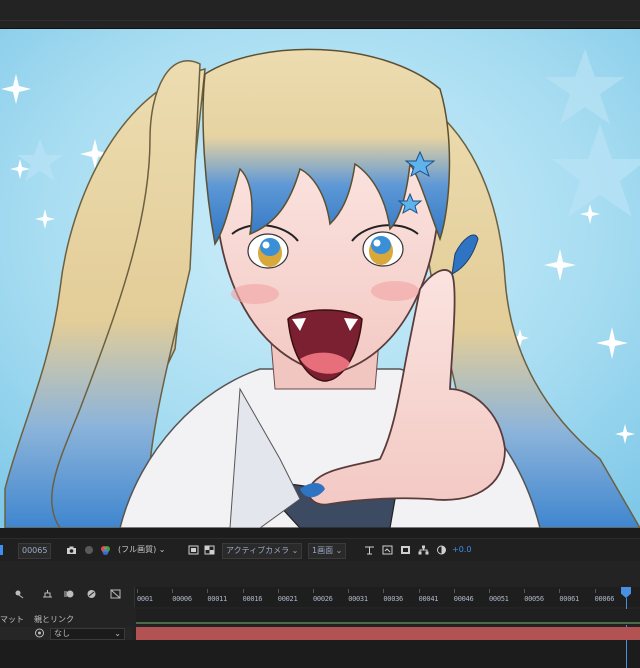 This screenshot has width=640, height=668. I want to click on parent-value: なし, so click(62, 633).